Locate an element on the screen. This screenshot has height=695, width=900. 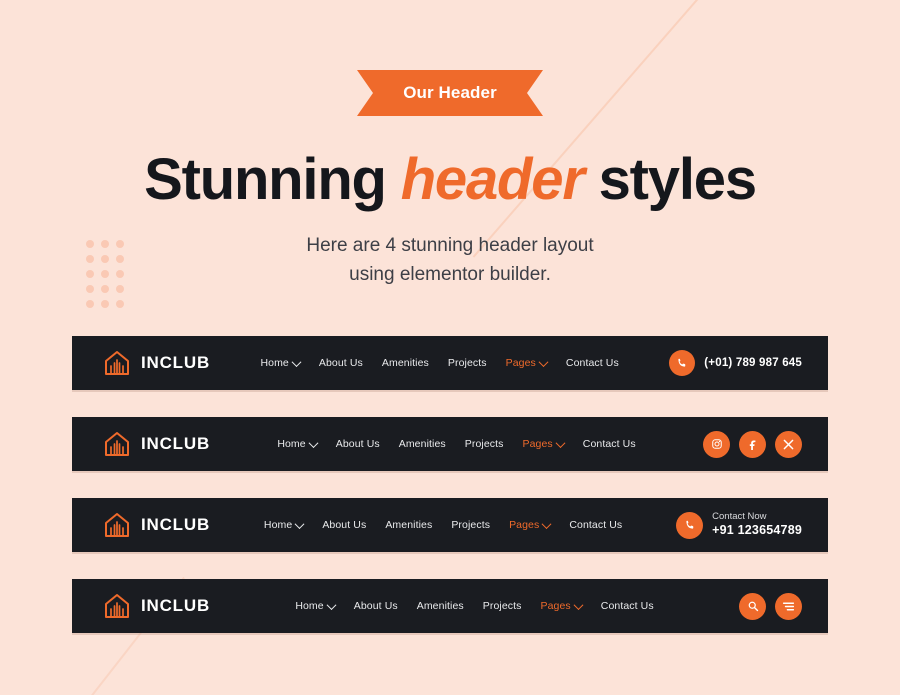
facebook-icon is located at coordinates (753, 444).